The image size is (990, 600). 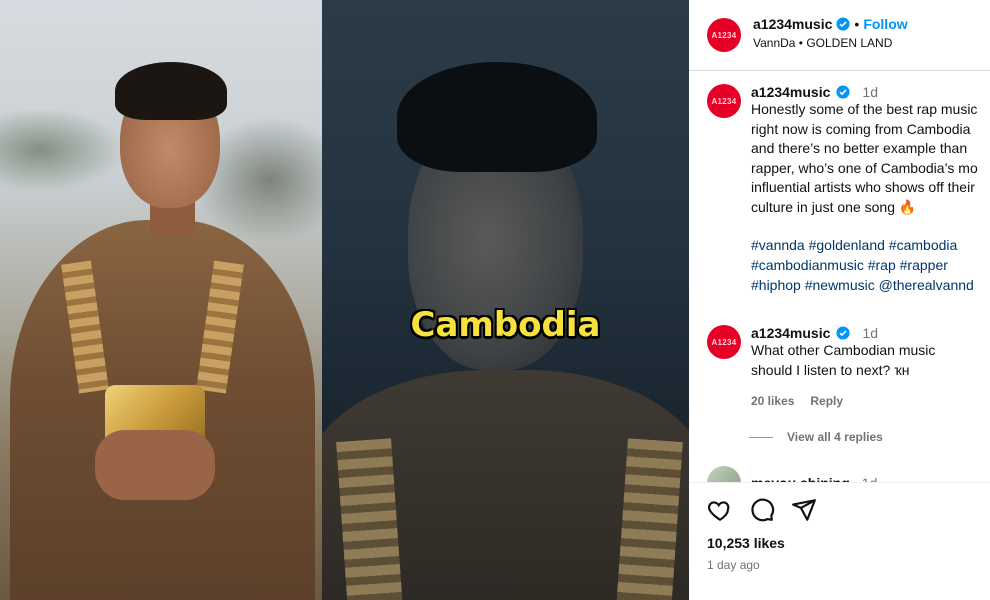 I want to click on comment-icon, so click(x=762, y=510).